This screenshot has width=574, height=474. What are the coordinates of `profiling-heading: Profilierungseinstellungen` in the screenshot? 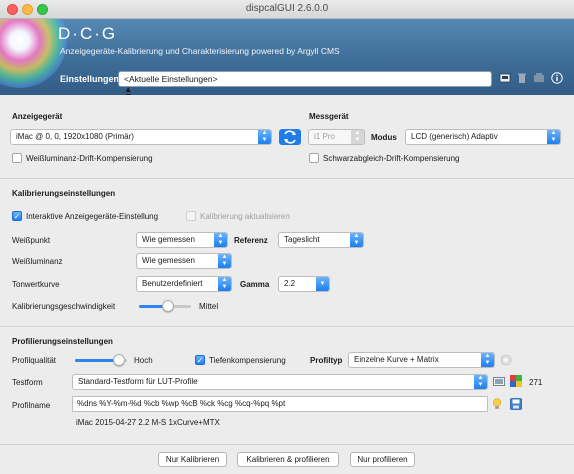 It's located at (62, 341).